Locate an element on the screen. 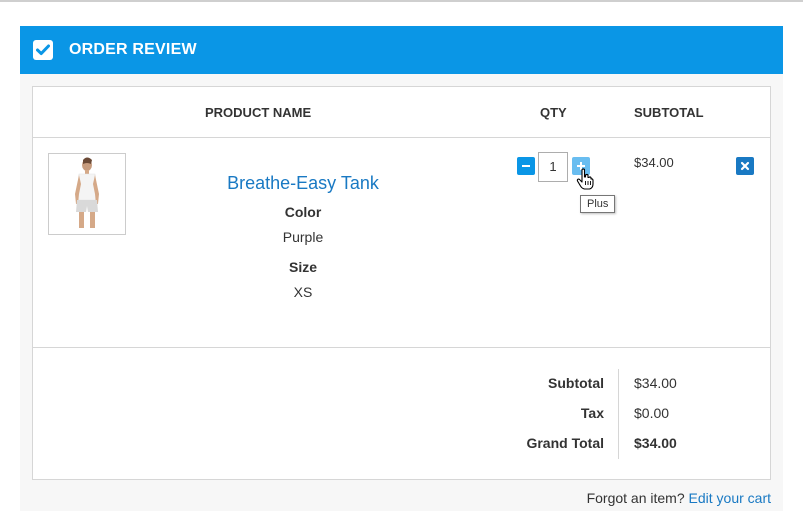  totals-divider is located at coordinates (401, 347).